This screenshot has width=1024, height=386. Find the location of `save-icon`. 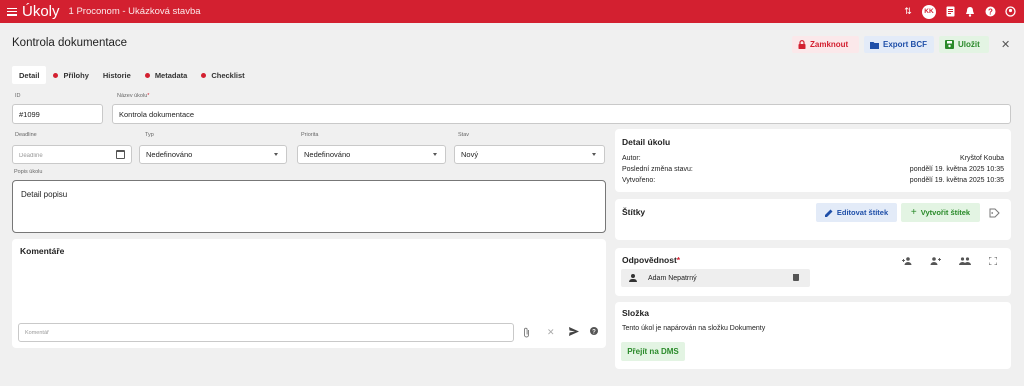

save-icon is located at coordinates (949, 44).